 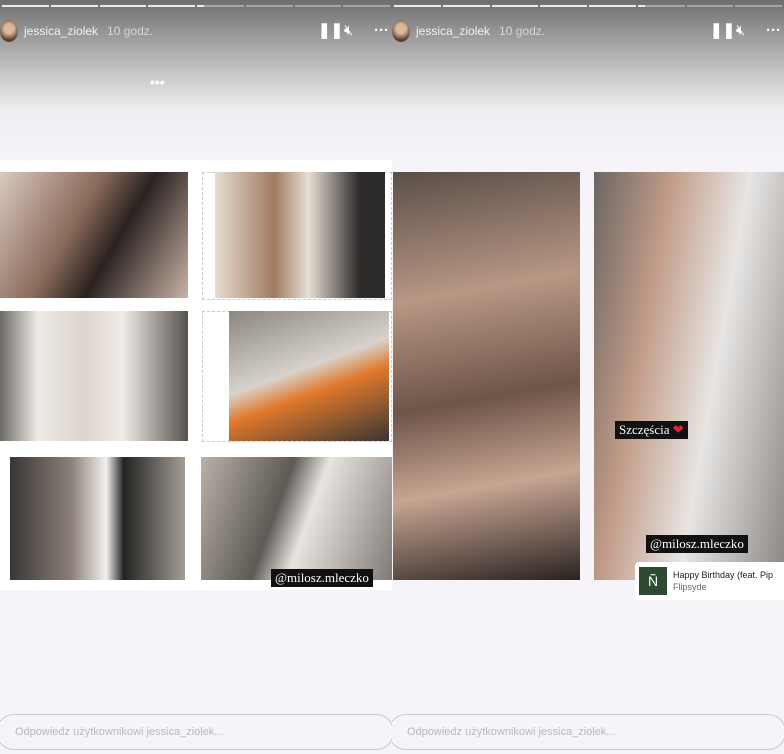 I want to click on photo-dog-sofa, so click(x=296, y=518).